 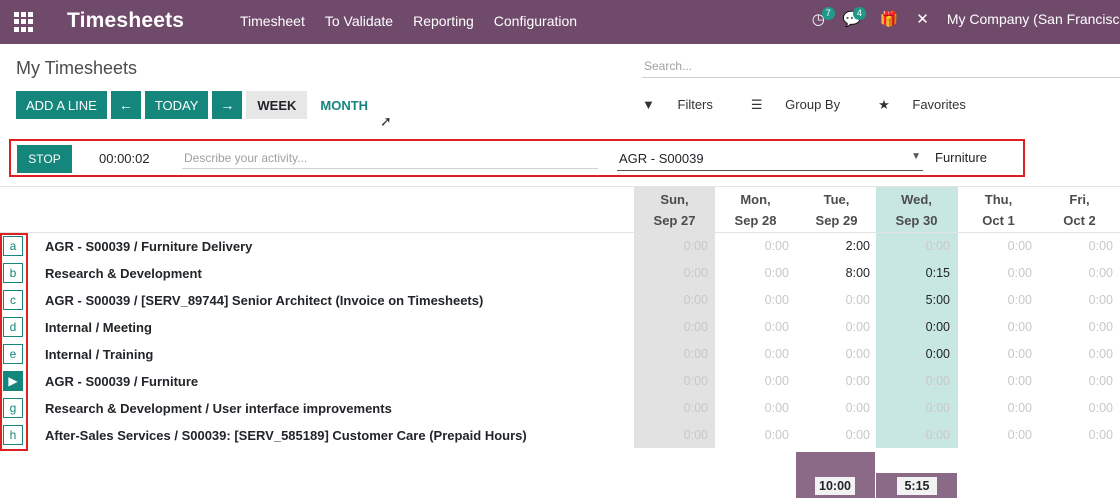 What do you see at coordinates (836, 210) in the screenshot?
I see `day-header-tue: Tue, Sep 29` at bounding box center [836, 210].